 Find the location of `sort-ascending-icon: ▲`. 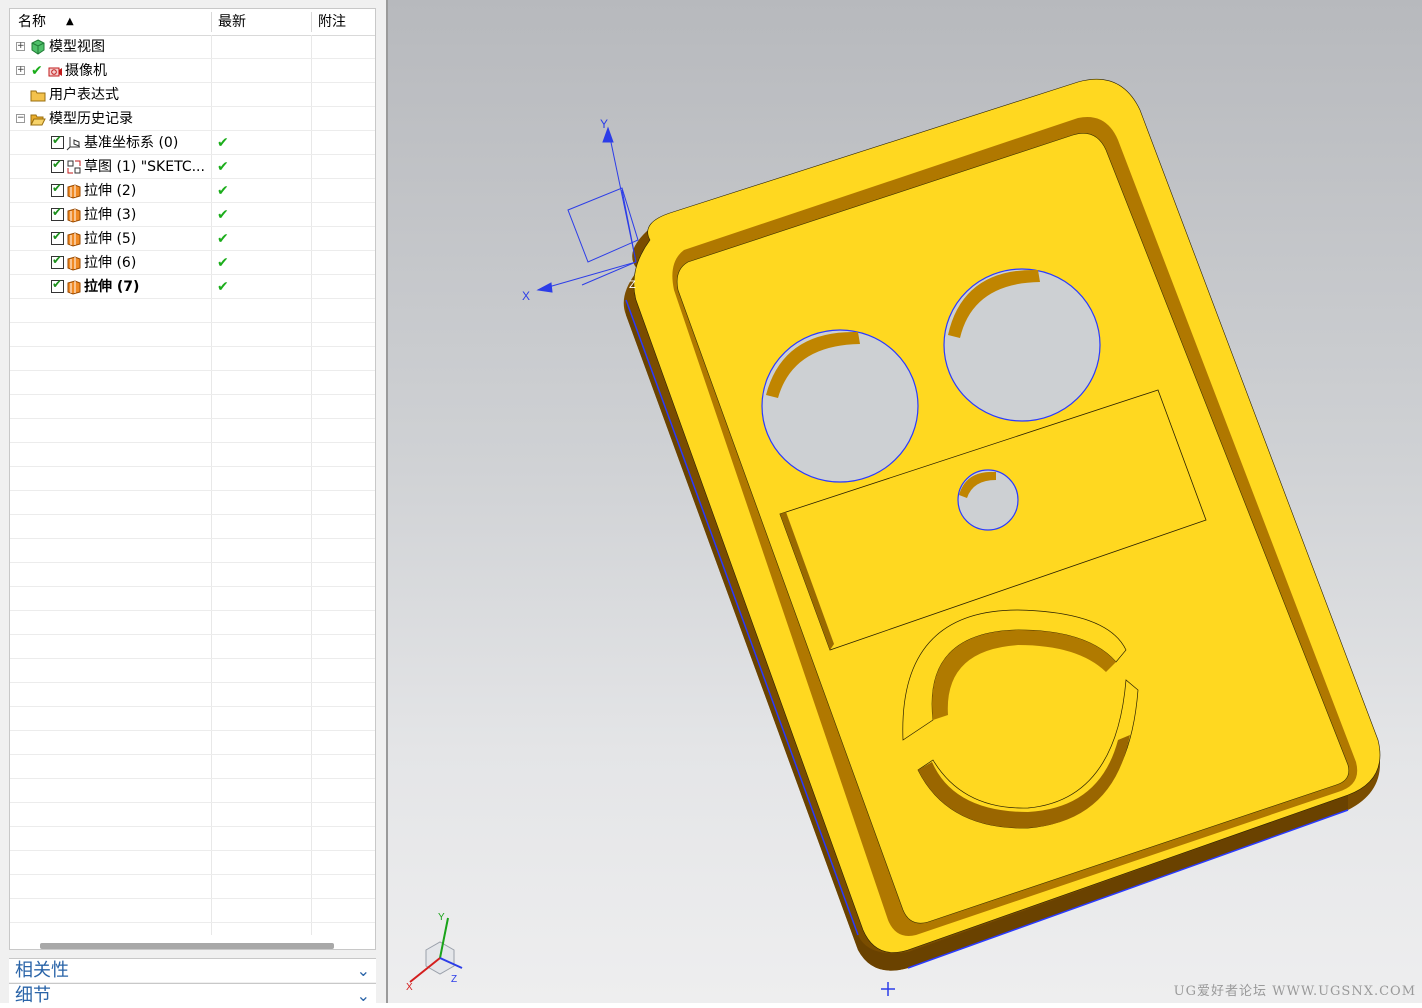

sort-ascending-icon: ▲ is located at coordinates (70, 22).